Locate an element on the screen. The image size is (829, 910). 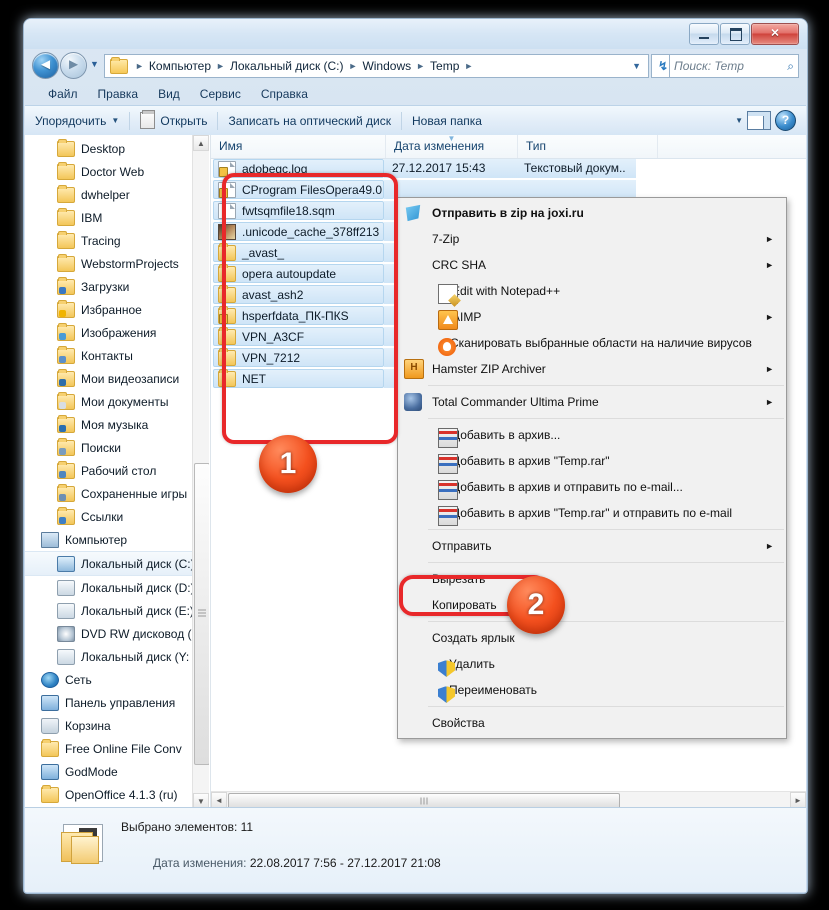
breadcrumb-item-temp: Temp is located at coordinates (444, 66).